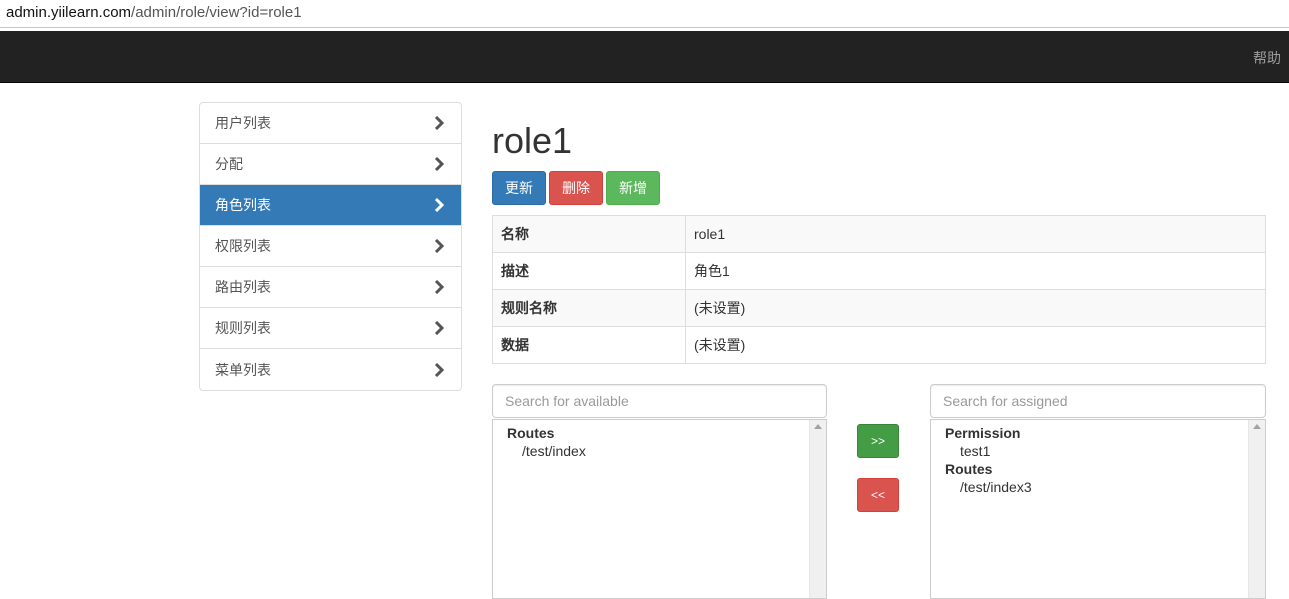  I want to click on table-row: 名称 role1, so click(879, 234).